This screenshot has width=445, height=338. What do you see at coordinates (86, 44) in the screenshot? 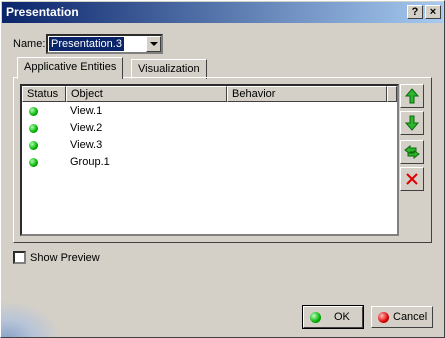
I see `name-value: Presentation.3` at bounding box center [86, 44].